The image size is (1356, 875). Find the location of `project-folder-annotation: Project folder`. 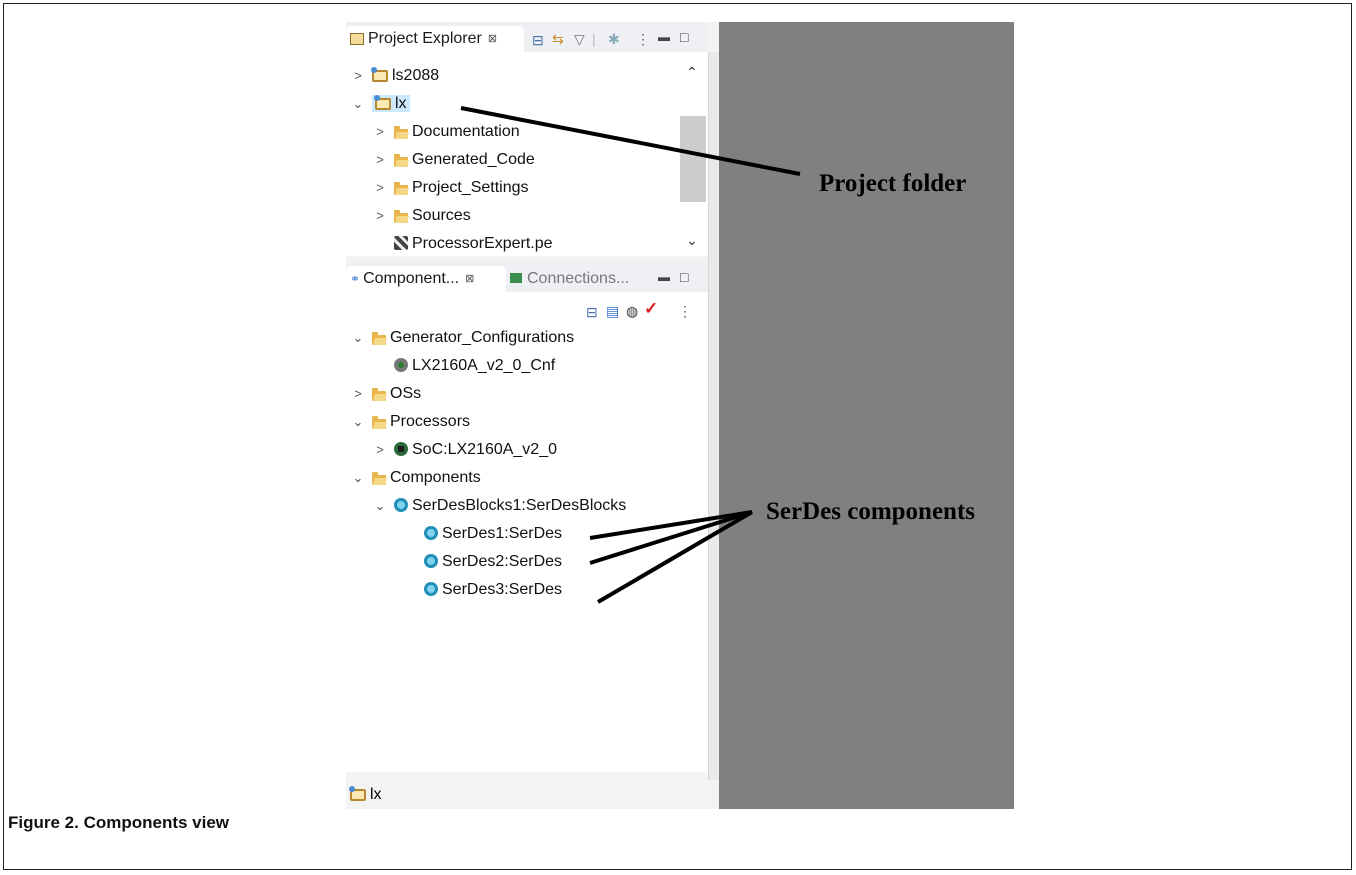

project-folder-annotation: Project folder is located at coordinates (893, 183).